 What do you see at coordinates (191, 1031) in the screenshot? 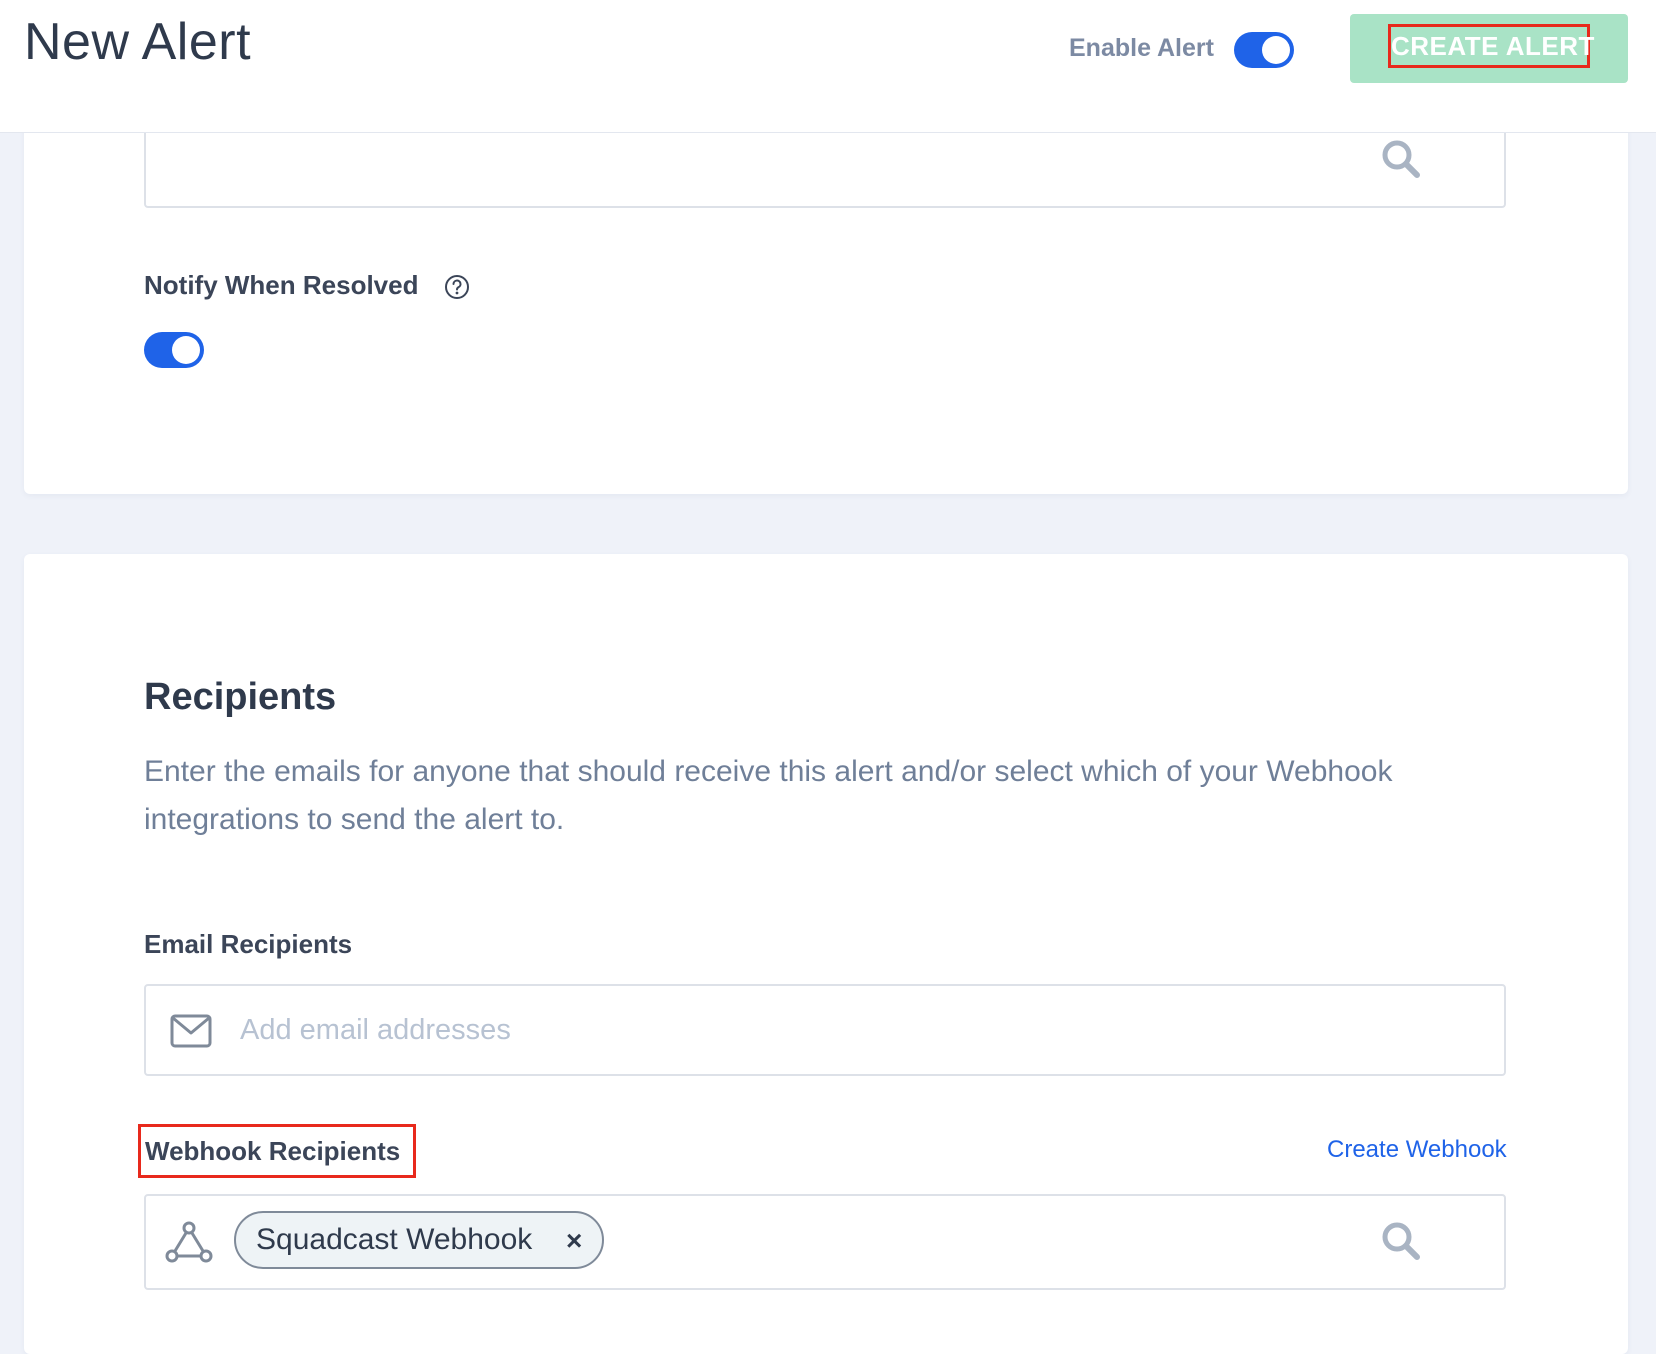
I see `mail-icon` at bounding box center [191, 1031].